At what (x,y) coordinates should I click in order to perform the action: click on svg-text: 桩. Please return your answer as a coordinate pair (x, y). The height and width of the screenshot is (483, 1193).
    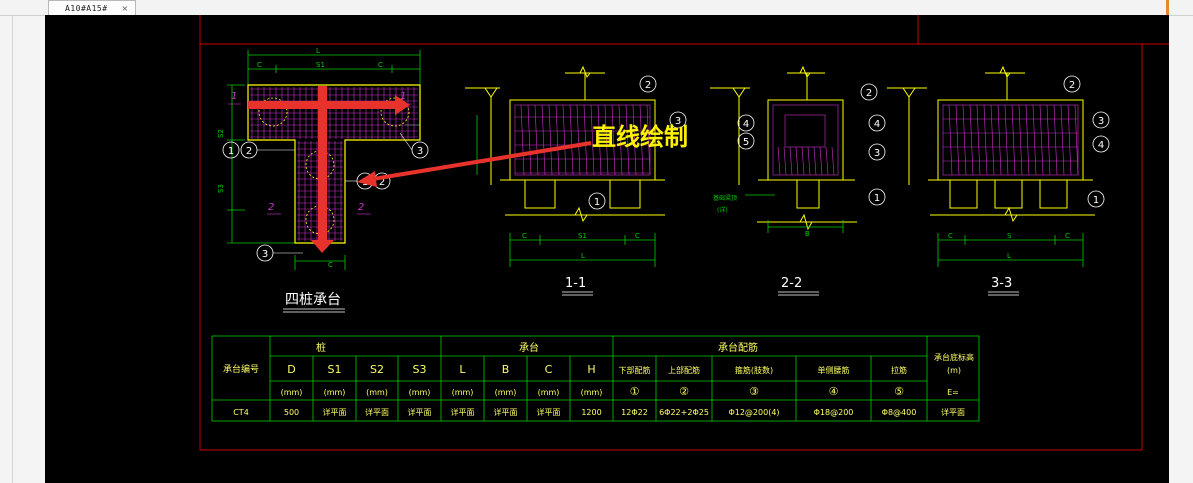
    Looking at the image, I should click on (321, 347).